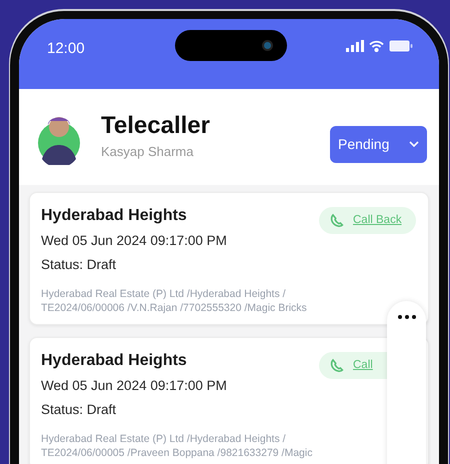 The height and width of the screenshot is (464, 450). Describe the element at coordinates (267, 45) in the screenshot. I see `camera-icon` at that location.